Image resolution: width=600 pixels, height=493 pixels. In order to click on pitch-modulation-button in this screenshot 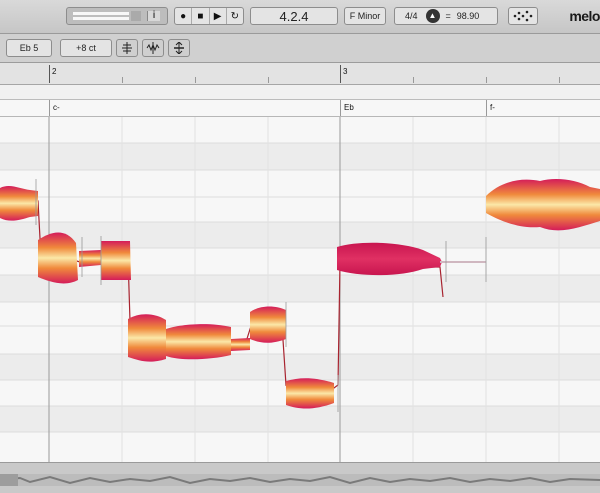, I will do `click(153, 48)`.